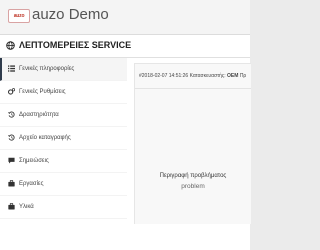  Describe the element at coordinates (70, 14) in the screenshot. I see `app-title: auzo Demo` at that location.